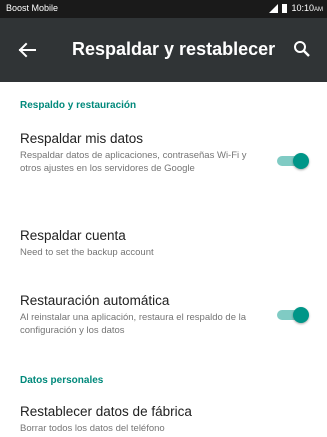 Image resolution: width=327 pixels, height=437 pixels. Describe the element at coordinates (62, 380) in the screenshot. I see `section-header-personal: Datos personales` at that location.